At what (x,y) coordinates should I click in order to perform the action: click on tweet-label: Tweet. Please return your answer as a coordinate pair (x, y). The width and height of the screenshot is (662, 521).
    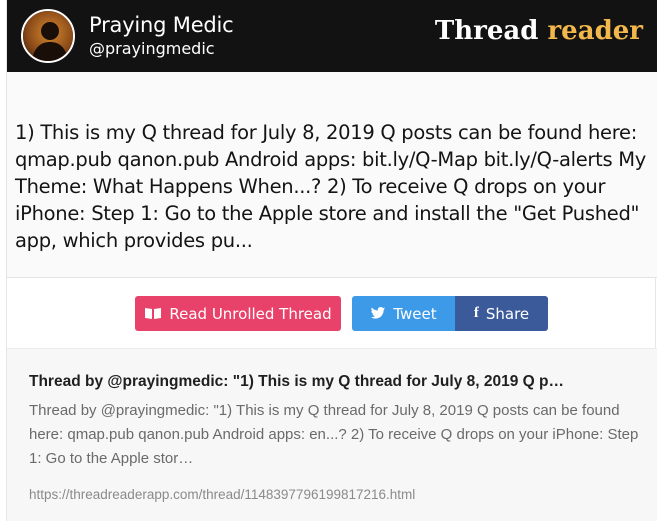
    Looking at the image, I should click on (415, 313).